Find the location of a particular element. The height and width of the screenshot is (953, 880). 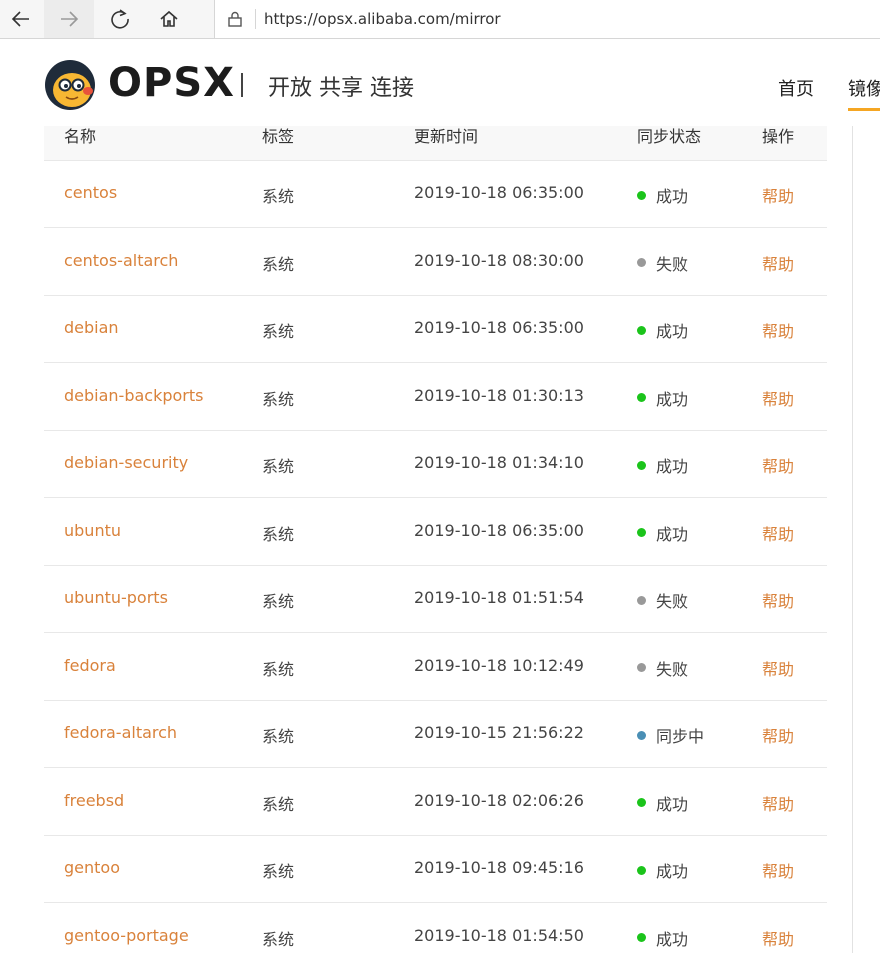

forward-button is located at coordinates (69, 19).